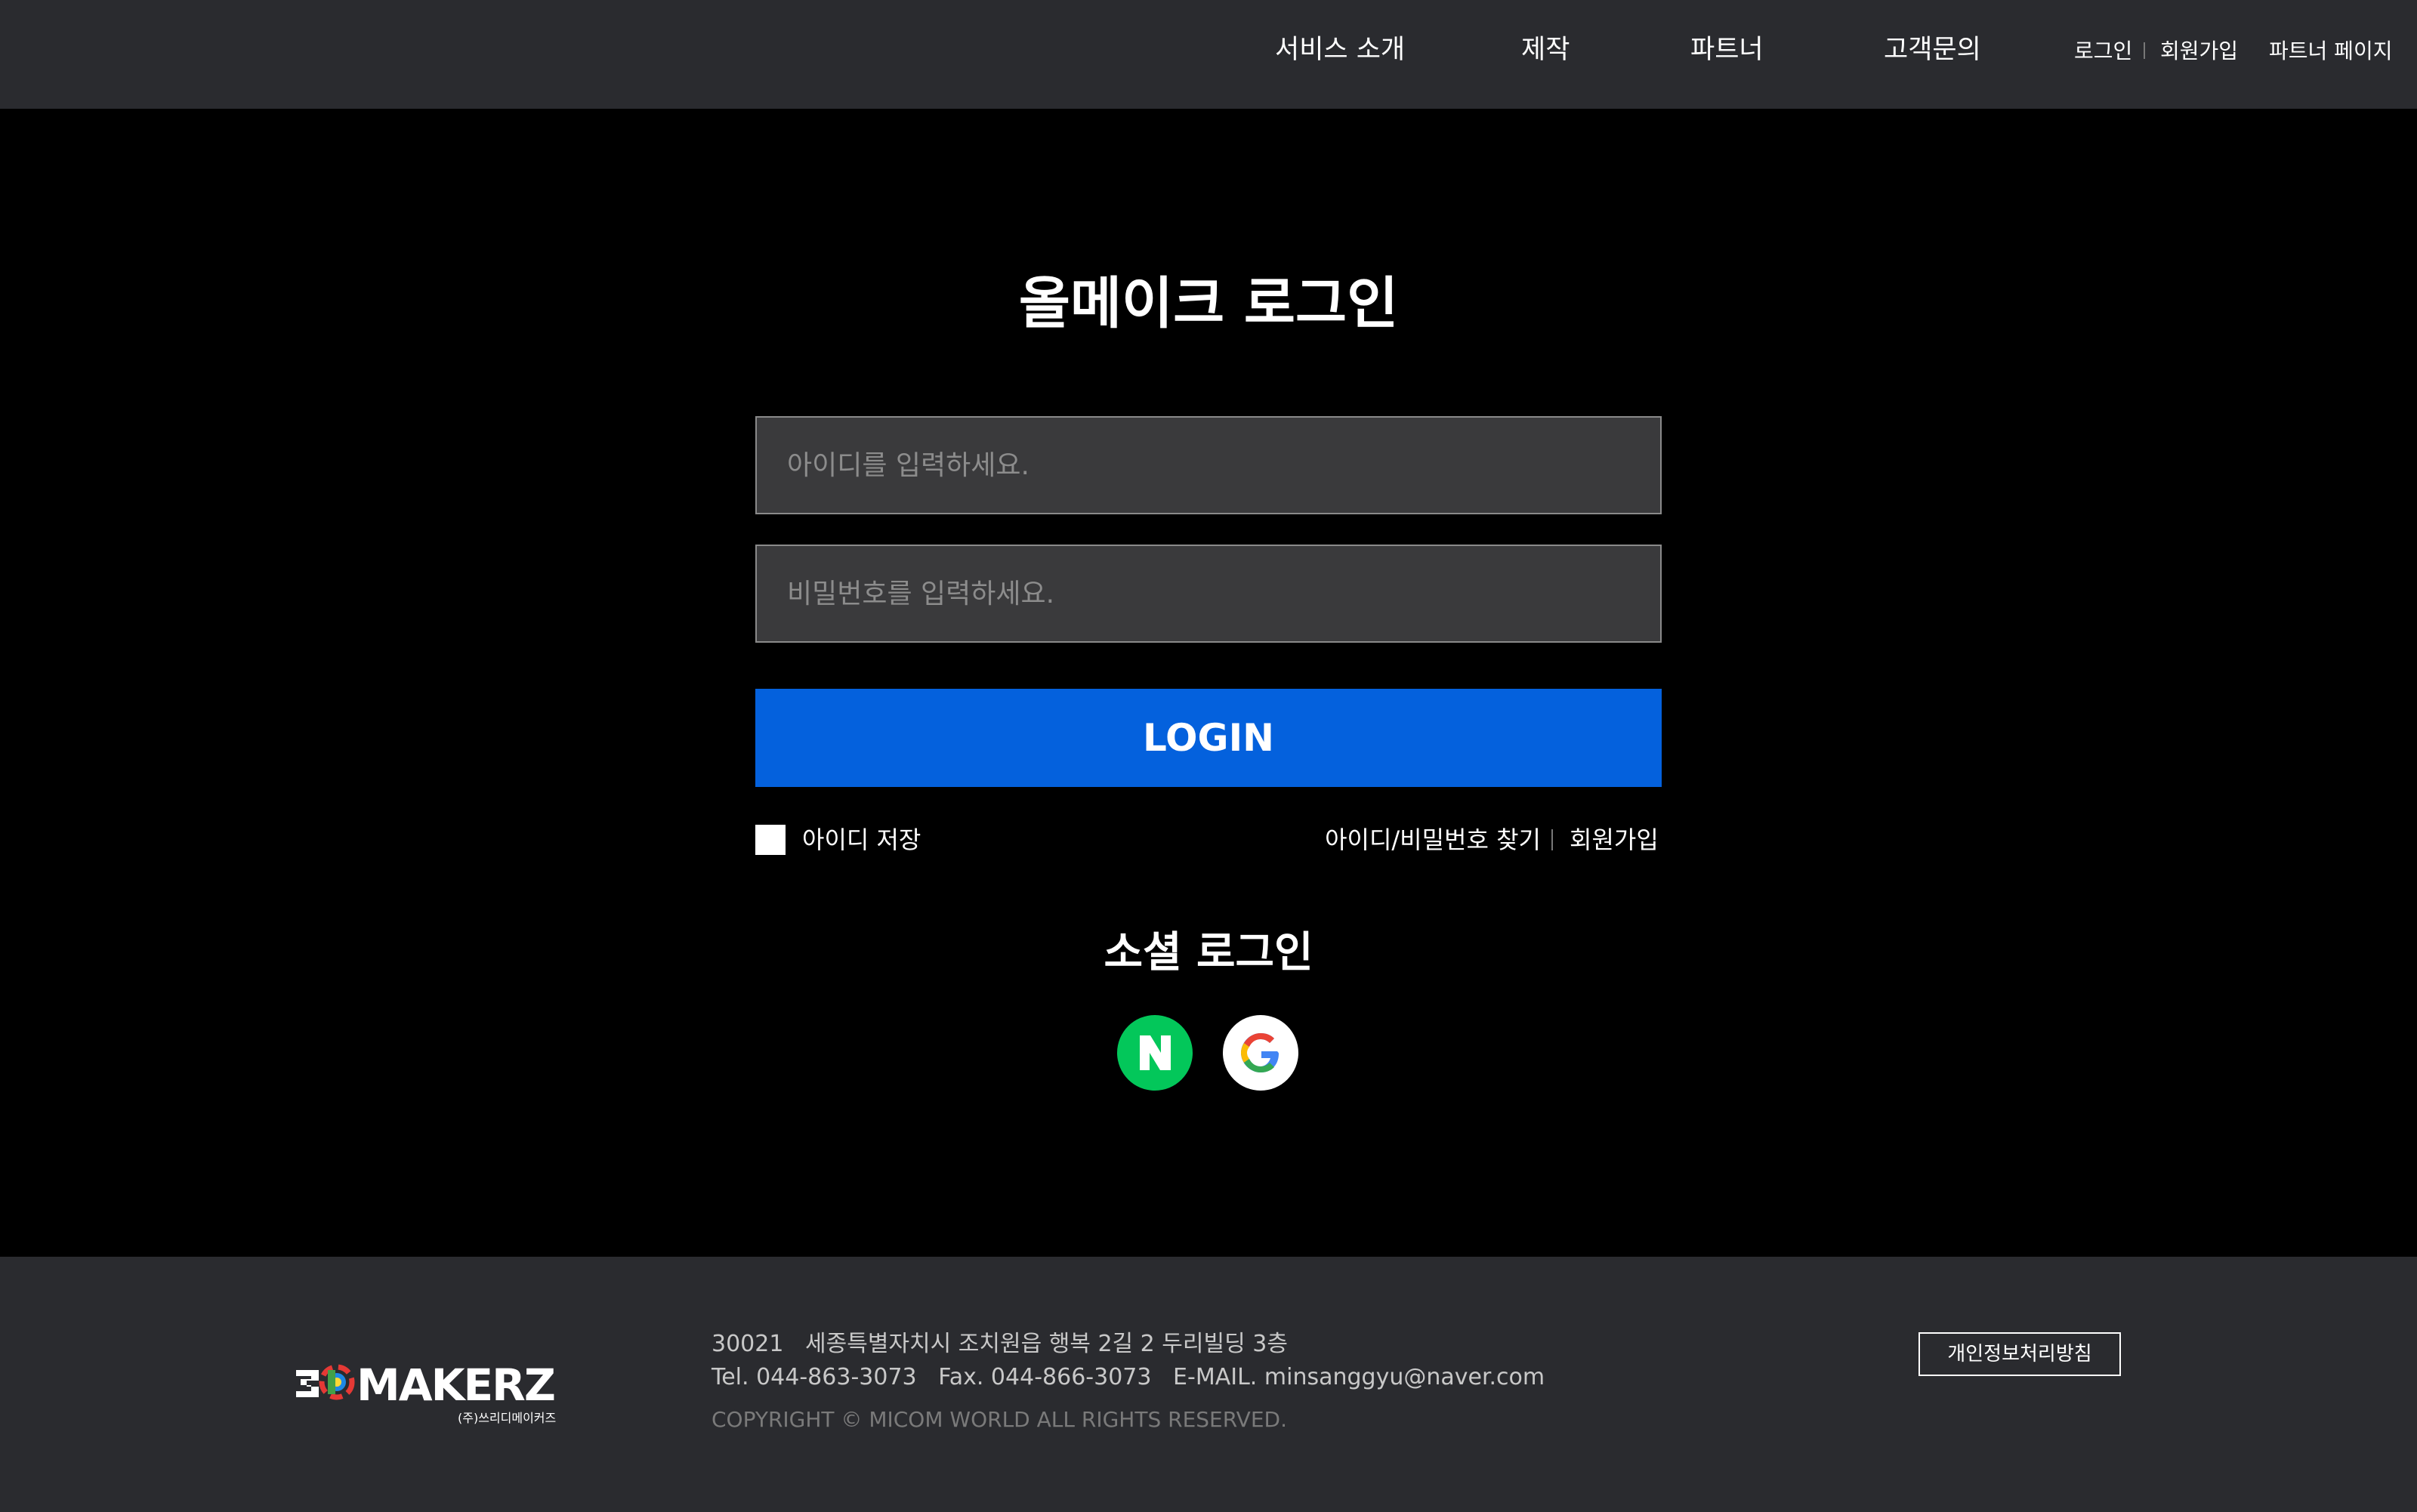  I want to click on logo-subtitle: (주)쓰리디메이커즈, so click(507, 1418).